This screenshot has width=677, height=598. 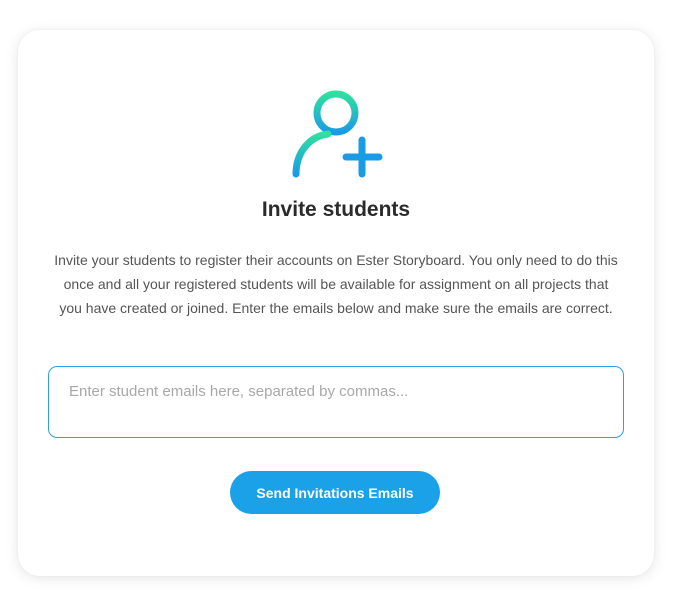 What do you see at coordinates (338, 133) in the screenshot?
I see `user-plus-icon` at bounding box center [338, 133].